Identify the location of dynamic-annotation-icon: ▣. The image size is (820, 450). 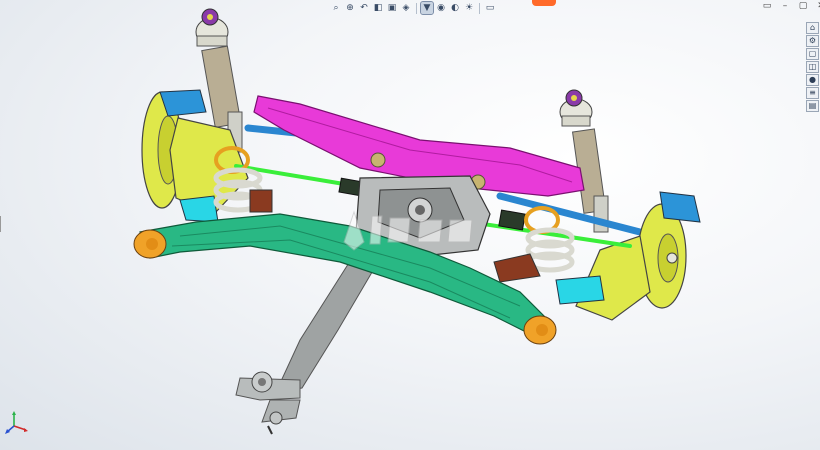
(392, 8).